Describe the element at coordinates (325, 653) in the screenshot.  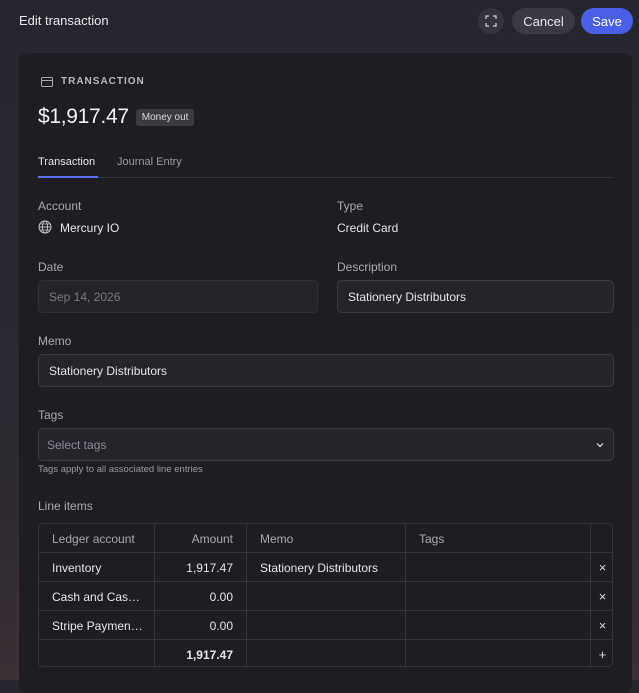
I see `table-total-row: 1,917.47 +` at that location.